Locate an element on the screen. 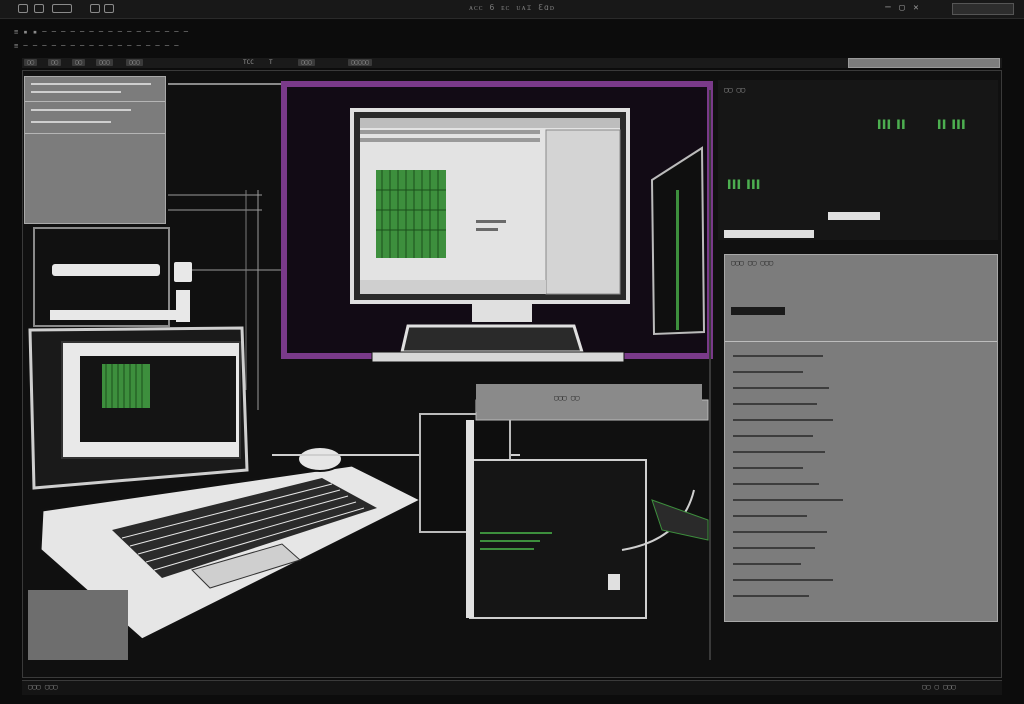  window-title: ᴀᴄᴄ 6 ᴇᴄ ᴜᴀɪ Ɛɑᴅ is located at coordinates (512, 7).